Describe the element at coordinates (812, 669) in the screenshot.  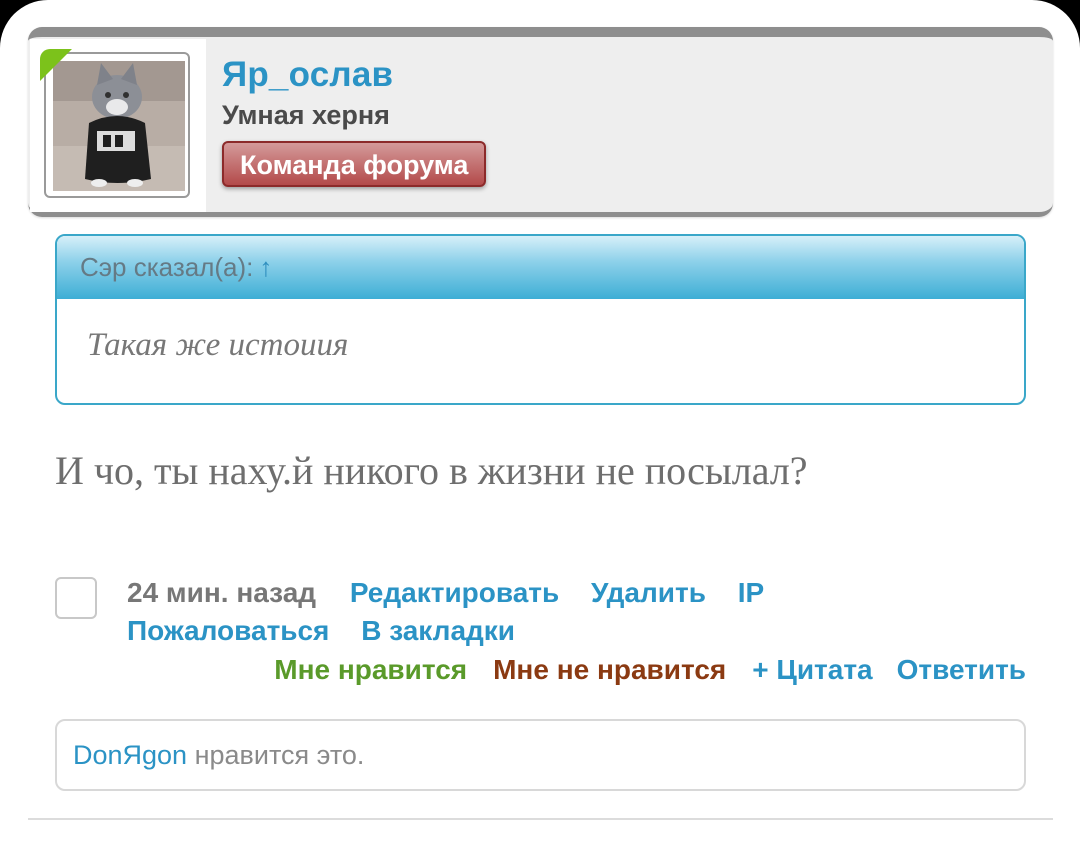
I see `quote-link: + Цитата` at that location.